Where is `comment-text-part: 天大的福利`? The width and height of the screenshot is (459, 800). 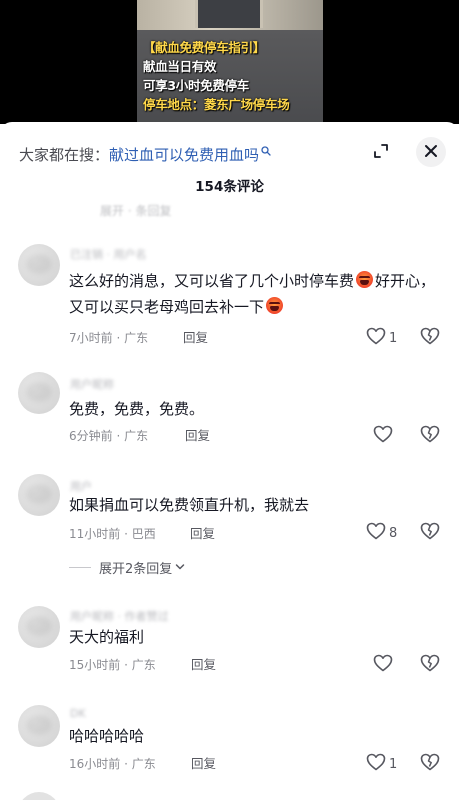
comment-text-part: 天大的福利 is located at coordinates (107, 637).